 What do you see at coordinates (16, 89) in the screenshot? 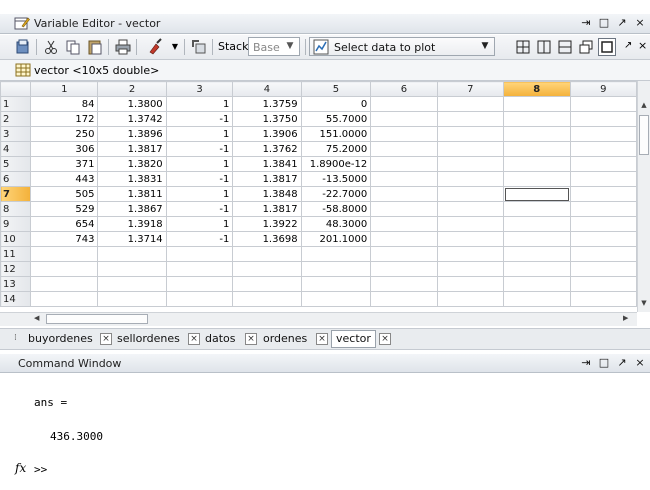
I see `grid-corner` at bounding box center [16, 89].